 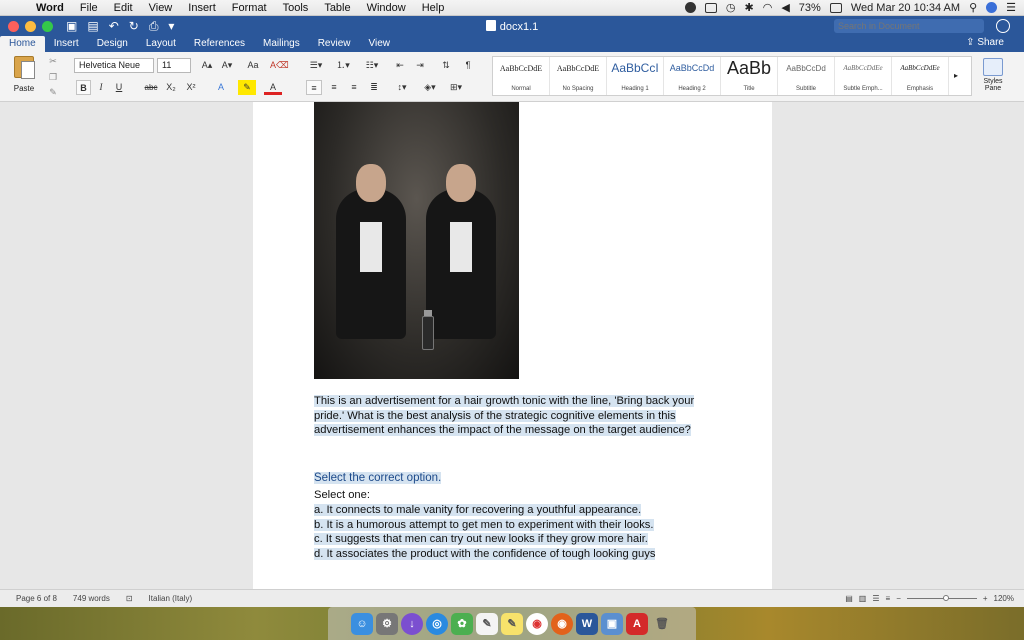 What do you see at coordinates (101, 87) in the screenshot?
I see `italic-button: I` at bounding box center [101, 87].